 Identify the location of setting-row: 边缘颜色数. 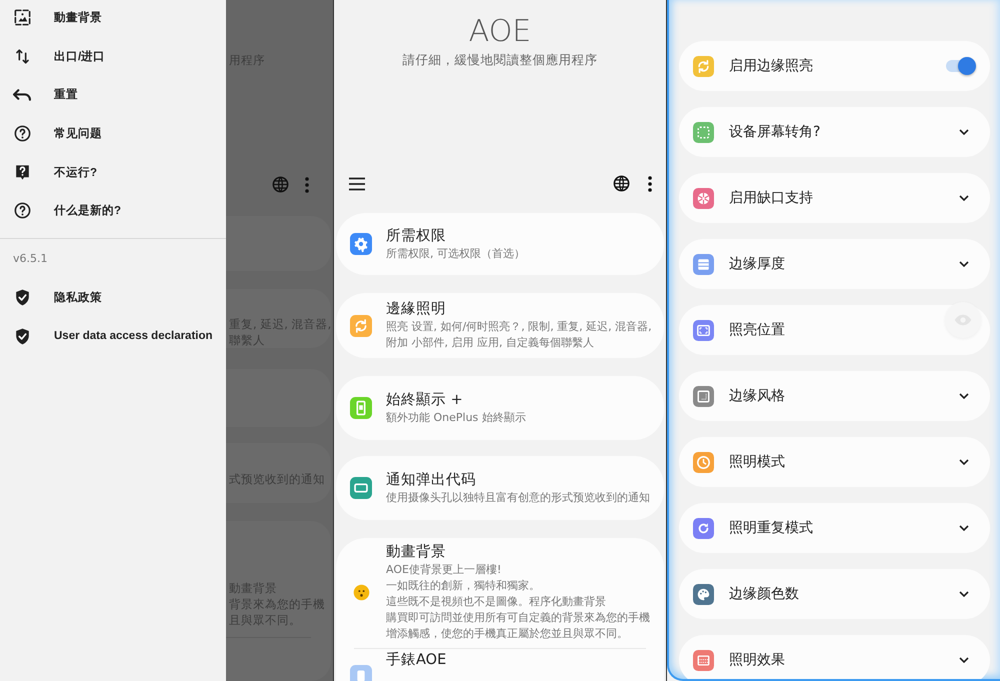
(834, 594).